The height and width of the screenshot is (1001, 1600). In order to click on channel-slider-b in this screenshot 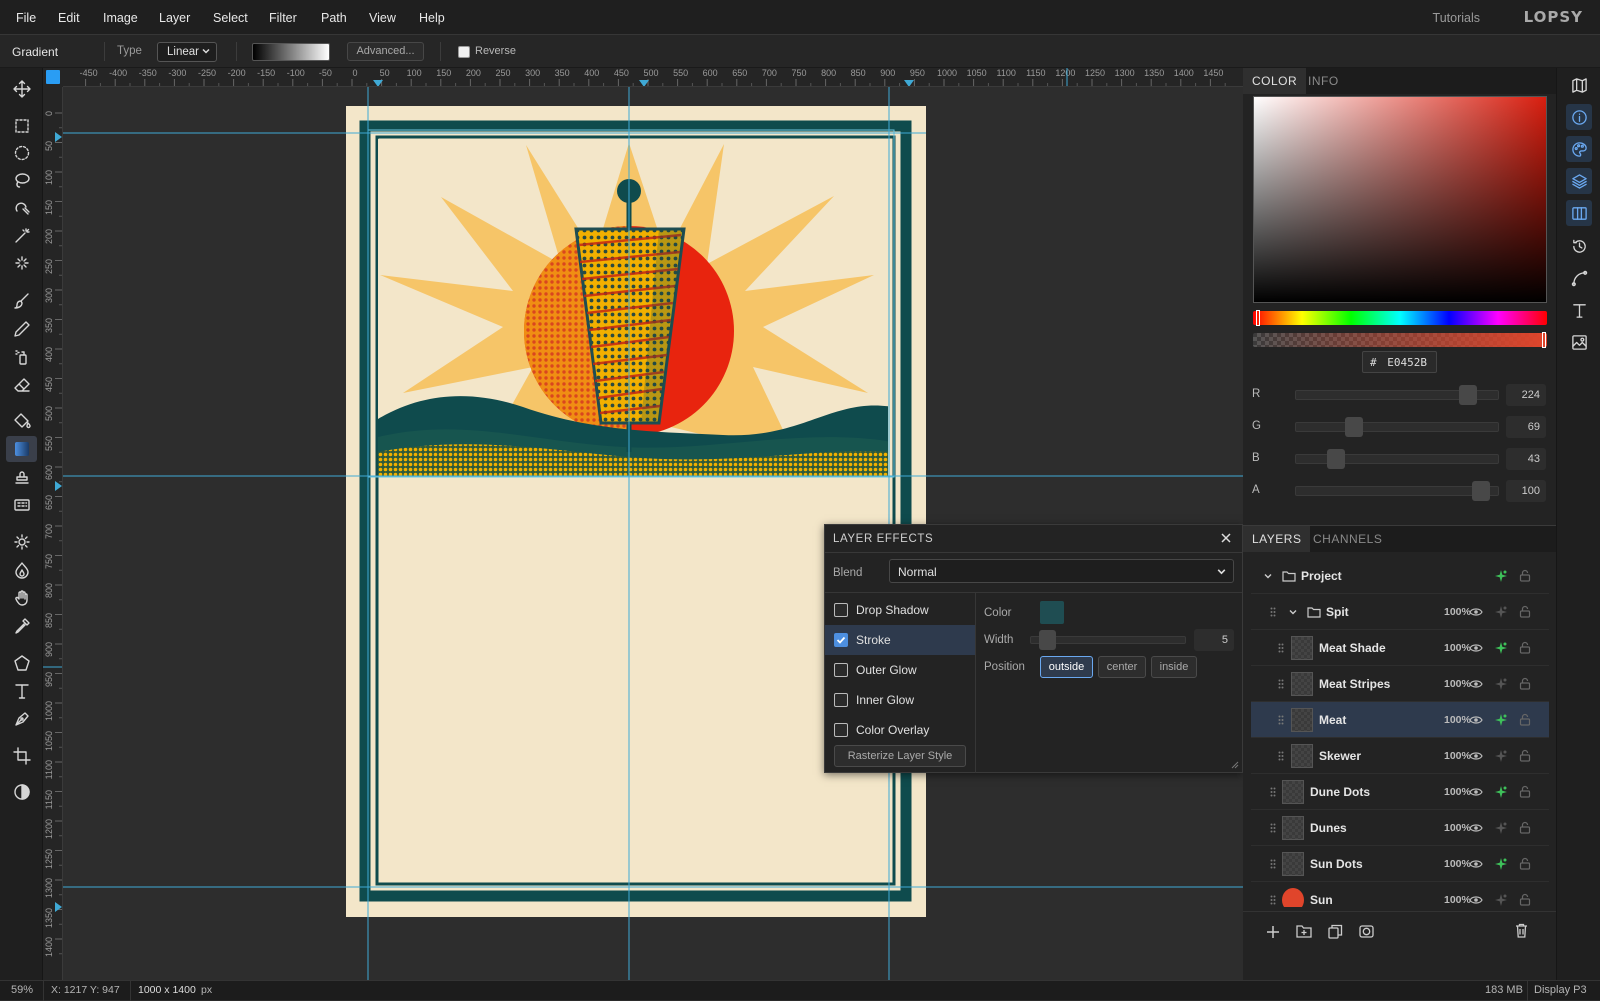, I will do `click(1397, 459)`.